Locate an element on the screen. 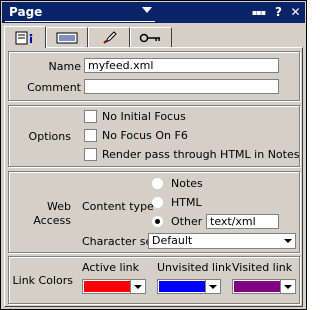 This screenshot has width=320, height=310. unvisited-color-swatch is located at coordinates (182, 286).